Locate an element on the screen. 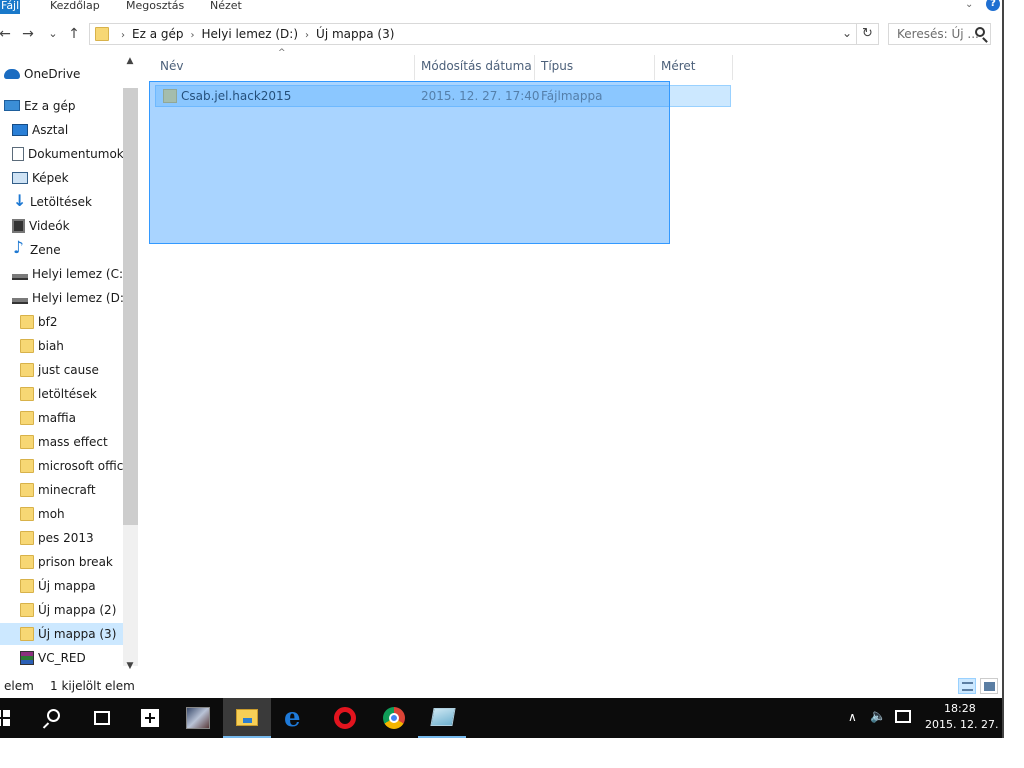 Image resolution: width=1024 pixels, height=768 pixels. ribbon-expand-chevron-icon: ⌄ is located at coordinates (971, 6).